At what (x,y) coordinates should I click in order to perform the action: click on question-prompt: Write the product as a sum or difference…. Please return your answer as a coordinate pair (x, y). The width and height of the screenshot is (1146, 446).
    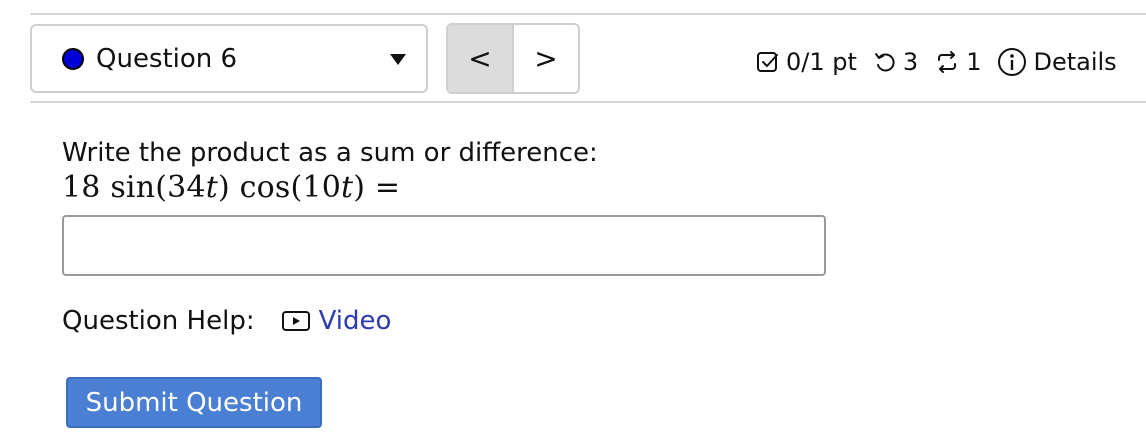
    Looking at the image, I should click on (330, 153).